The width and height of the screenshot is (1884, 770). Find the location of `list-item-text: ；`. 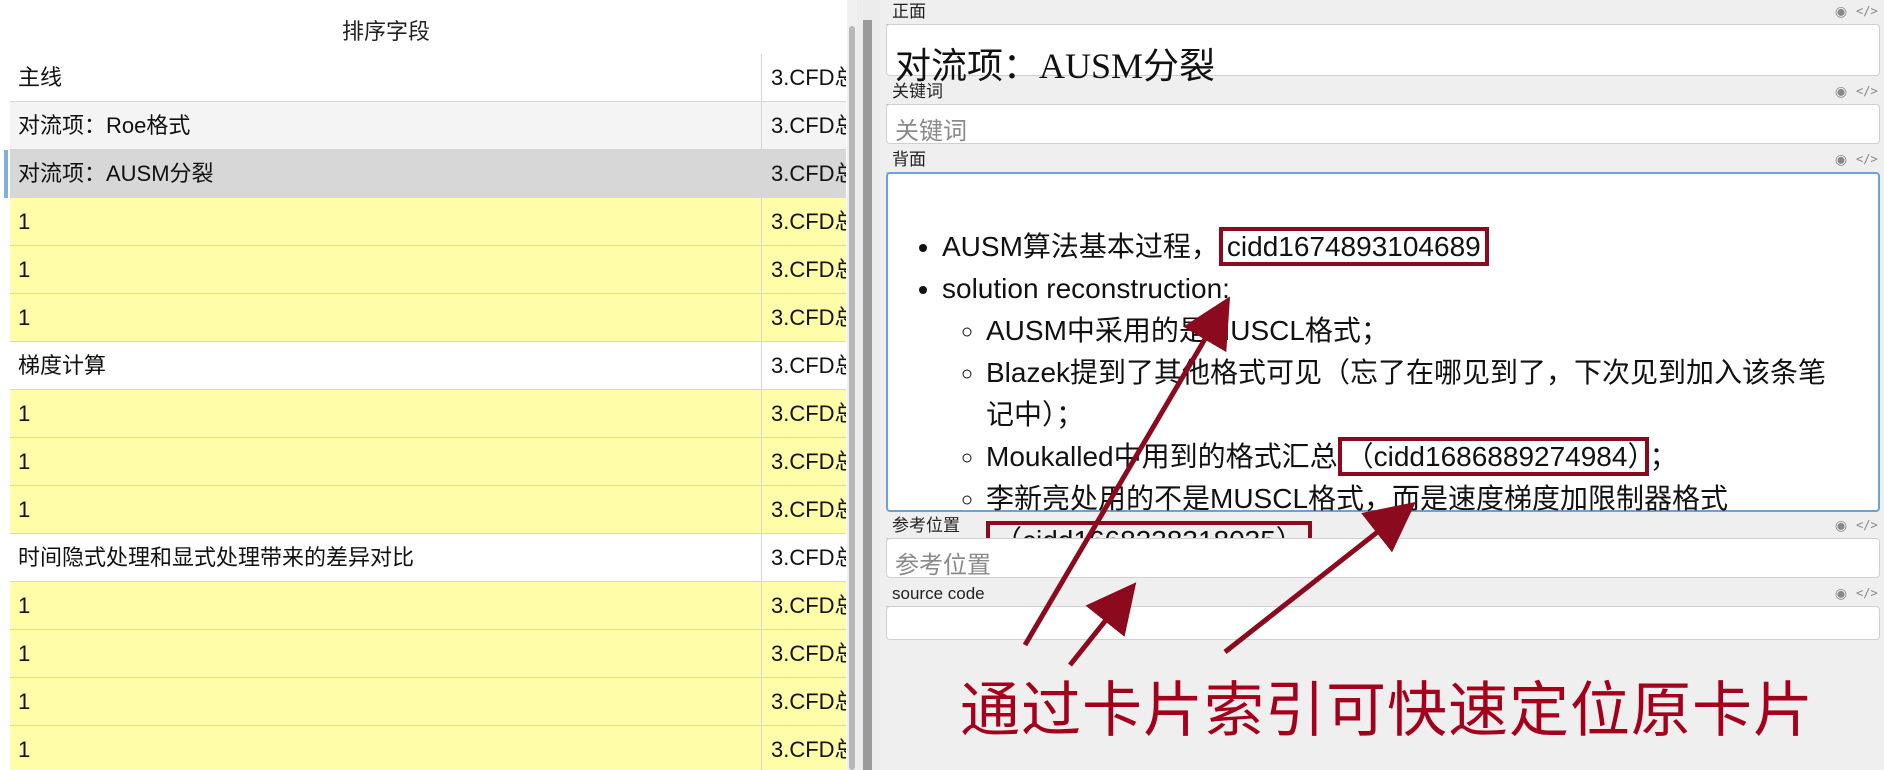

list-item-text: ； is located at coordinates (1663, 456).